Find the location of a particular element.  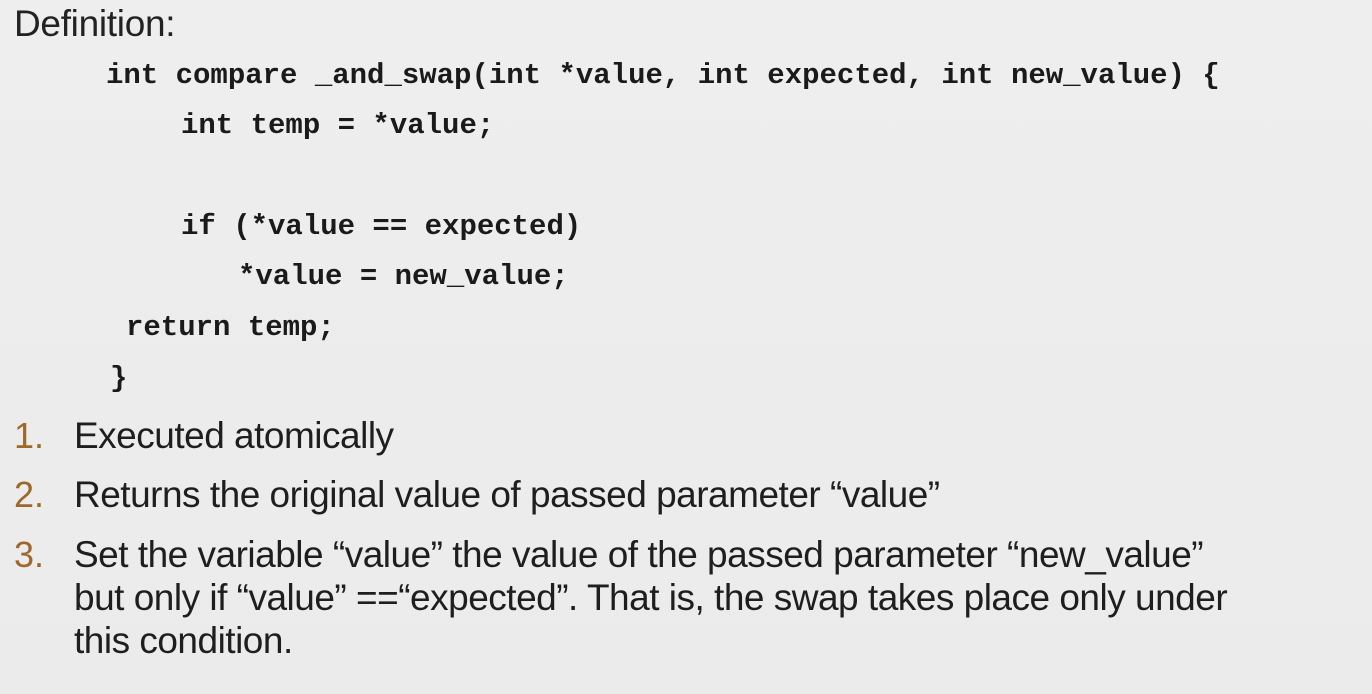

list-number: 2. is located at coordinates (29, 494).